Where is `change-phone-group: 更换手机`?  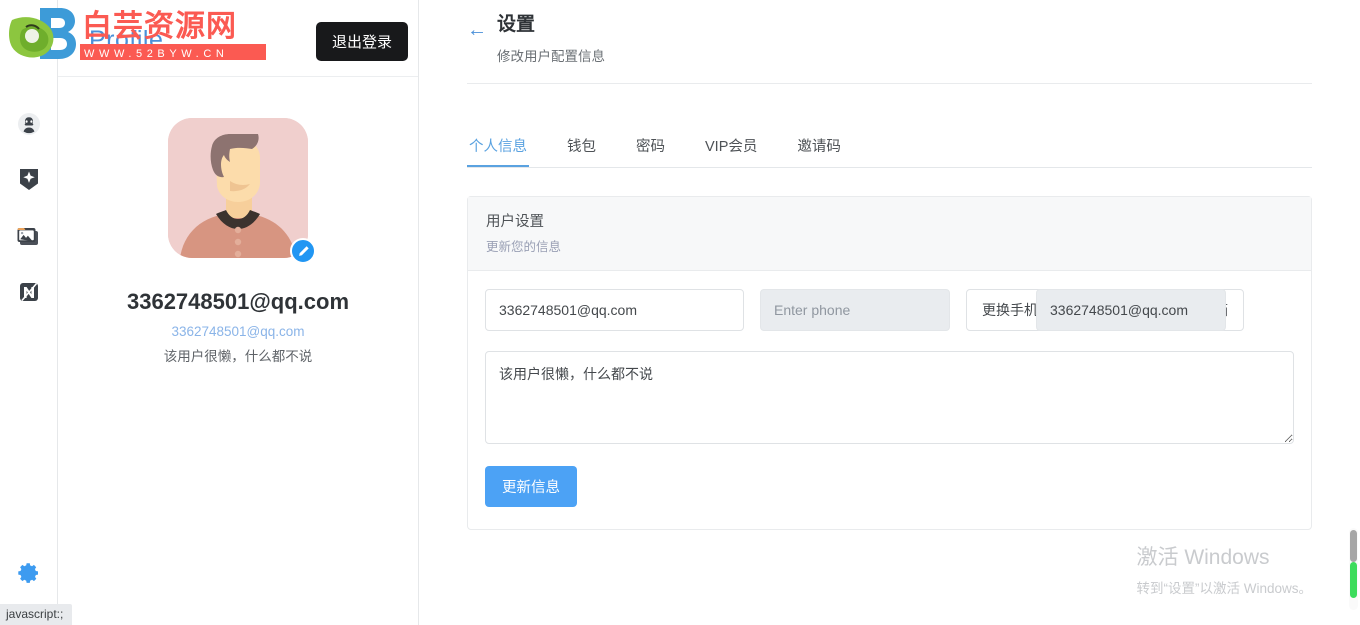 change-phone-group: 更换手机 is located at coordinates (1096, 309).